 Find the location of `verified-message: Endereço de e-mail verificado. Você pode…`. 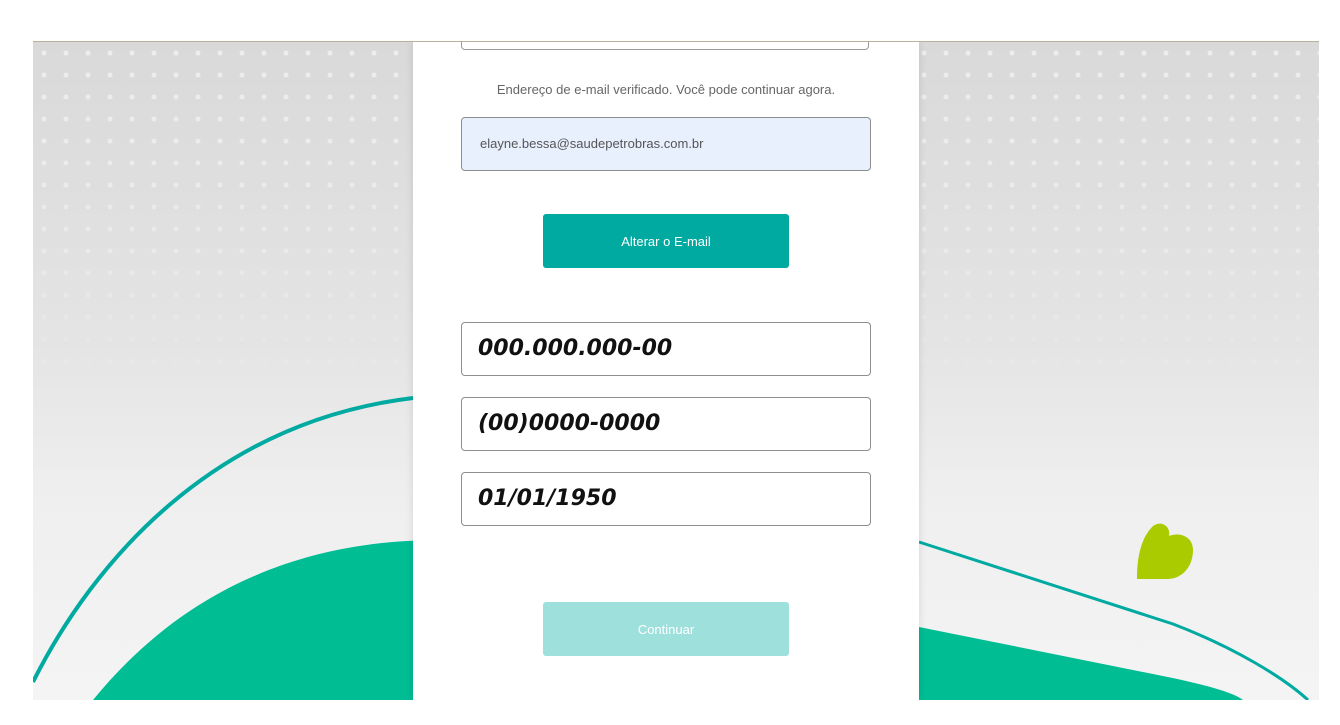

verified-message: Endereço de e-mail verificado. Você pode… is located at coordinates (666, 89).